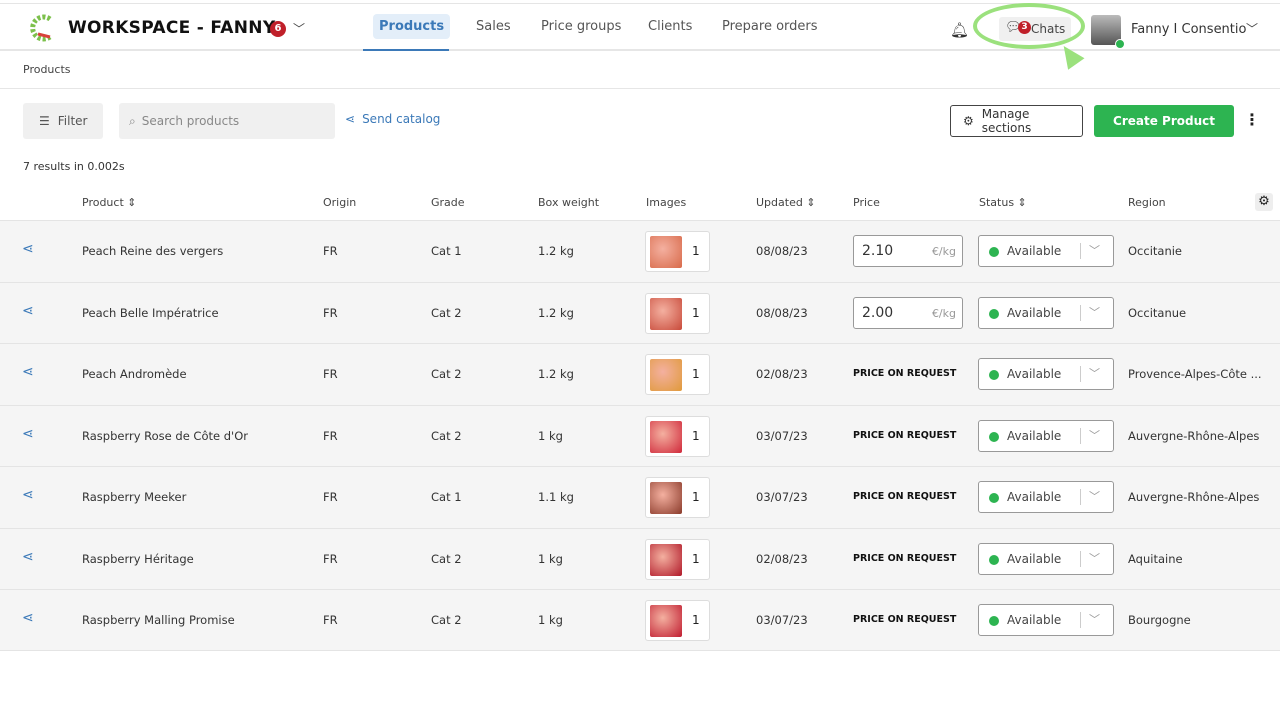 The height and width of the screenshot is (703, 1280). I want to click on product-name: Peach Belle Impératrice, so click(150, 313).